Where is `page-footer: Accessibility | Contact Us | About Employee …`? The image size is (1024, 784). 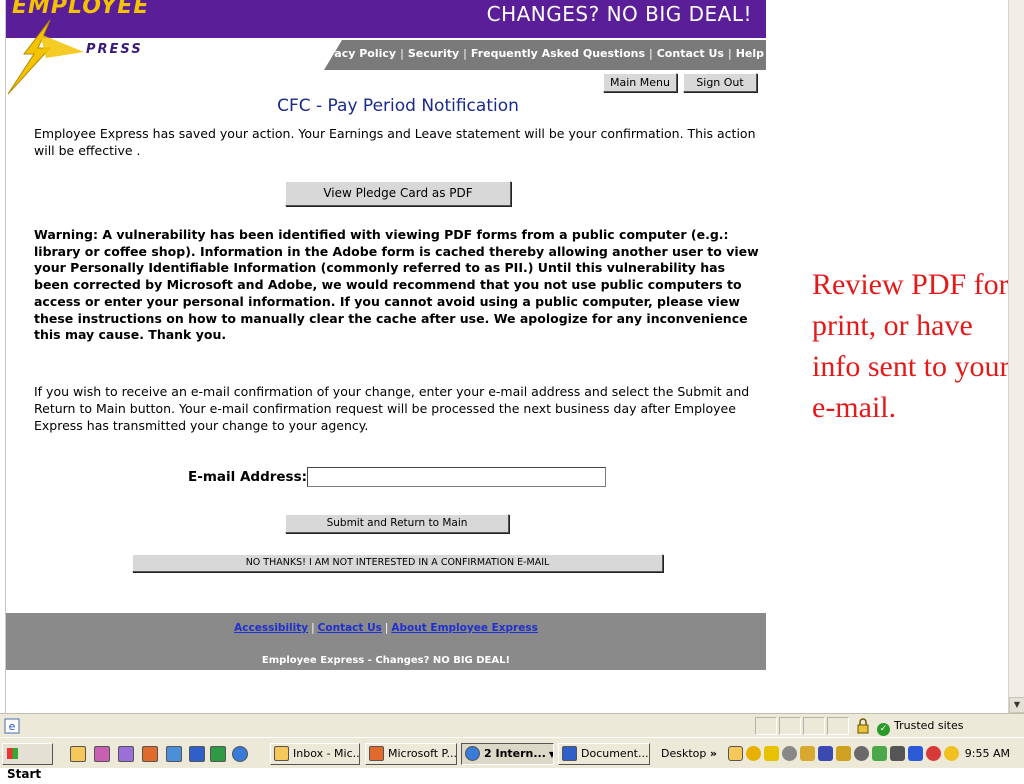
page-footer: Accessibility | Contact Us | About Employee … is located at coordinates (386, 641).